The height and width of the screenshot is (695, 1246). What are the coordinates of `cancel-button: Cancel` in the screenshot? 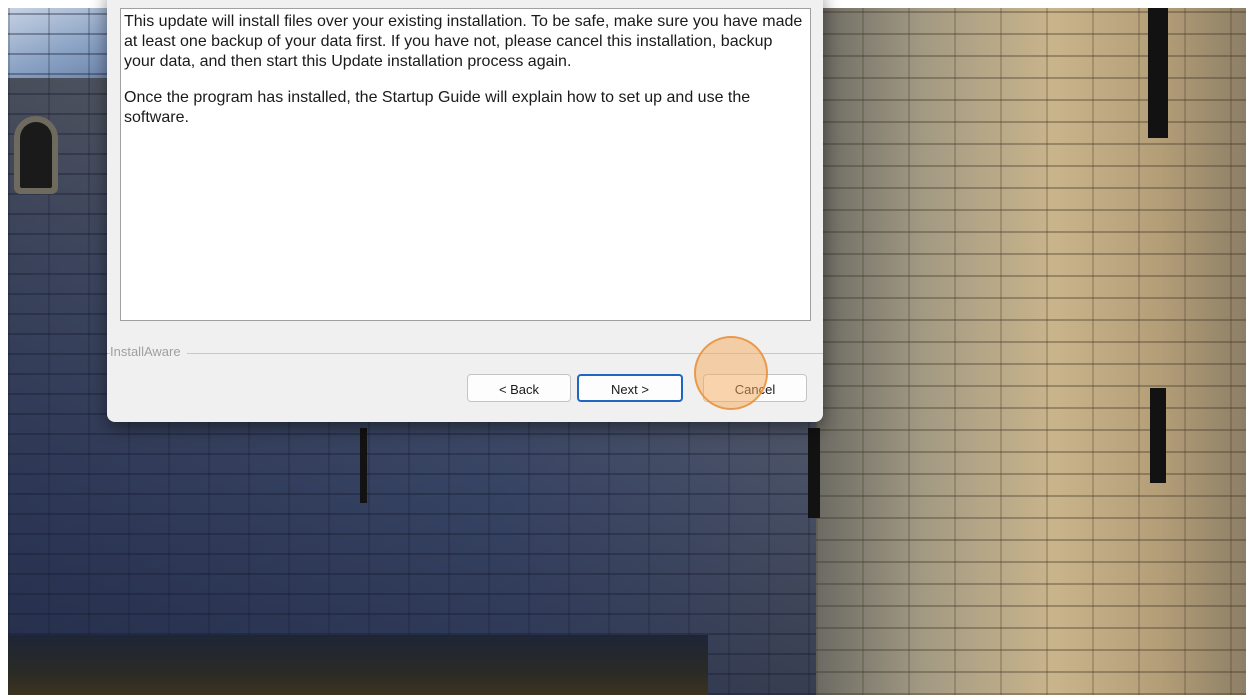 It's located at (755, 388).